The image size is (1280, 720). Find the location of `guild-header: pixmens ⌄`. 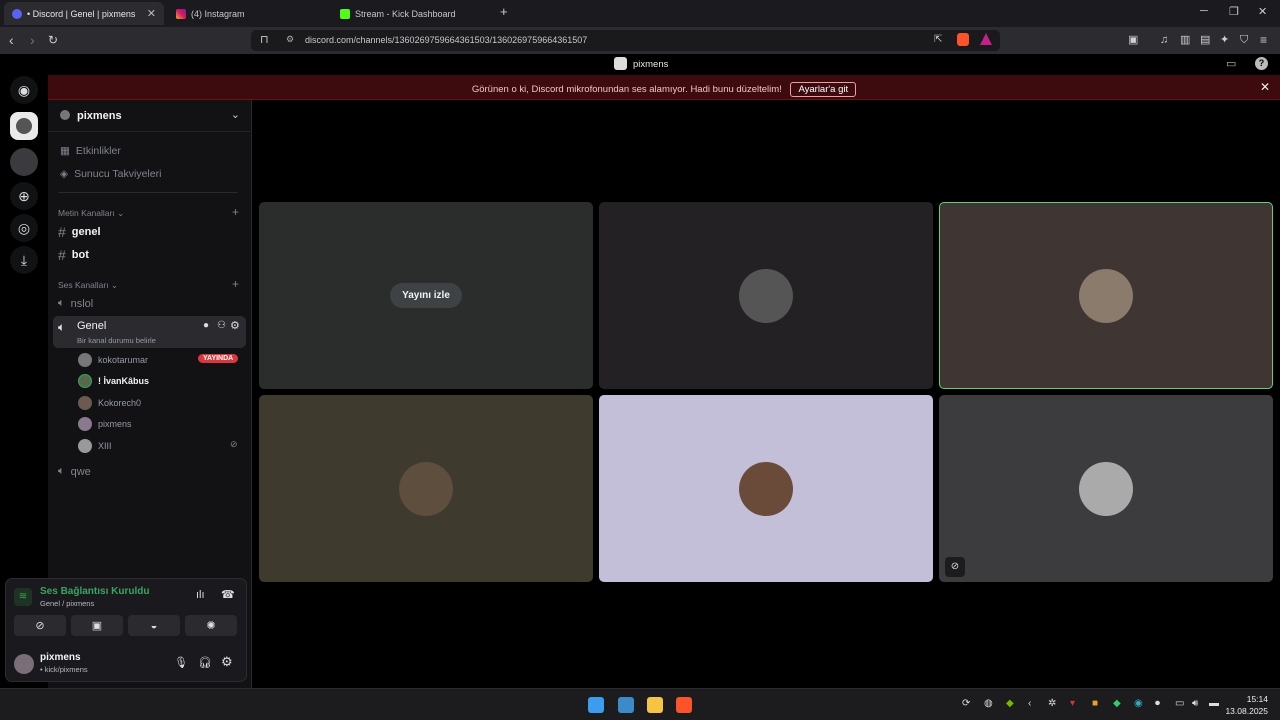

guild-header: pixmens ⌄ is located at coordinates (150, 116).